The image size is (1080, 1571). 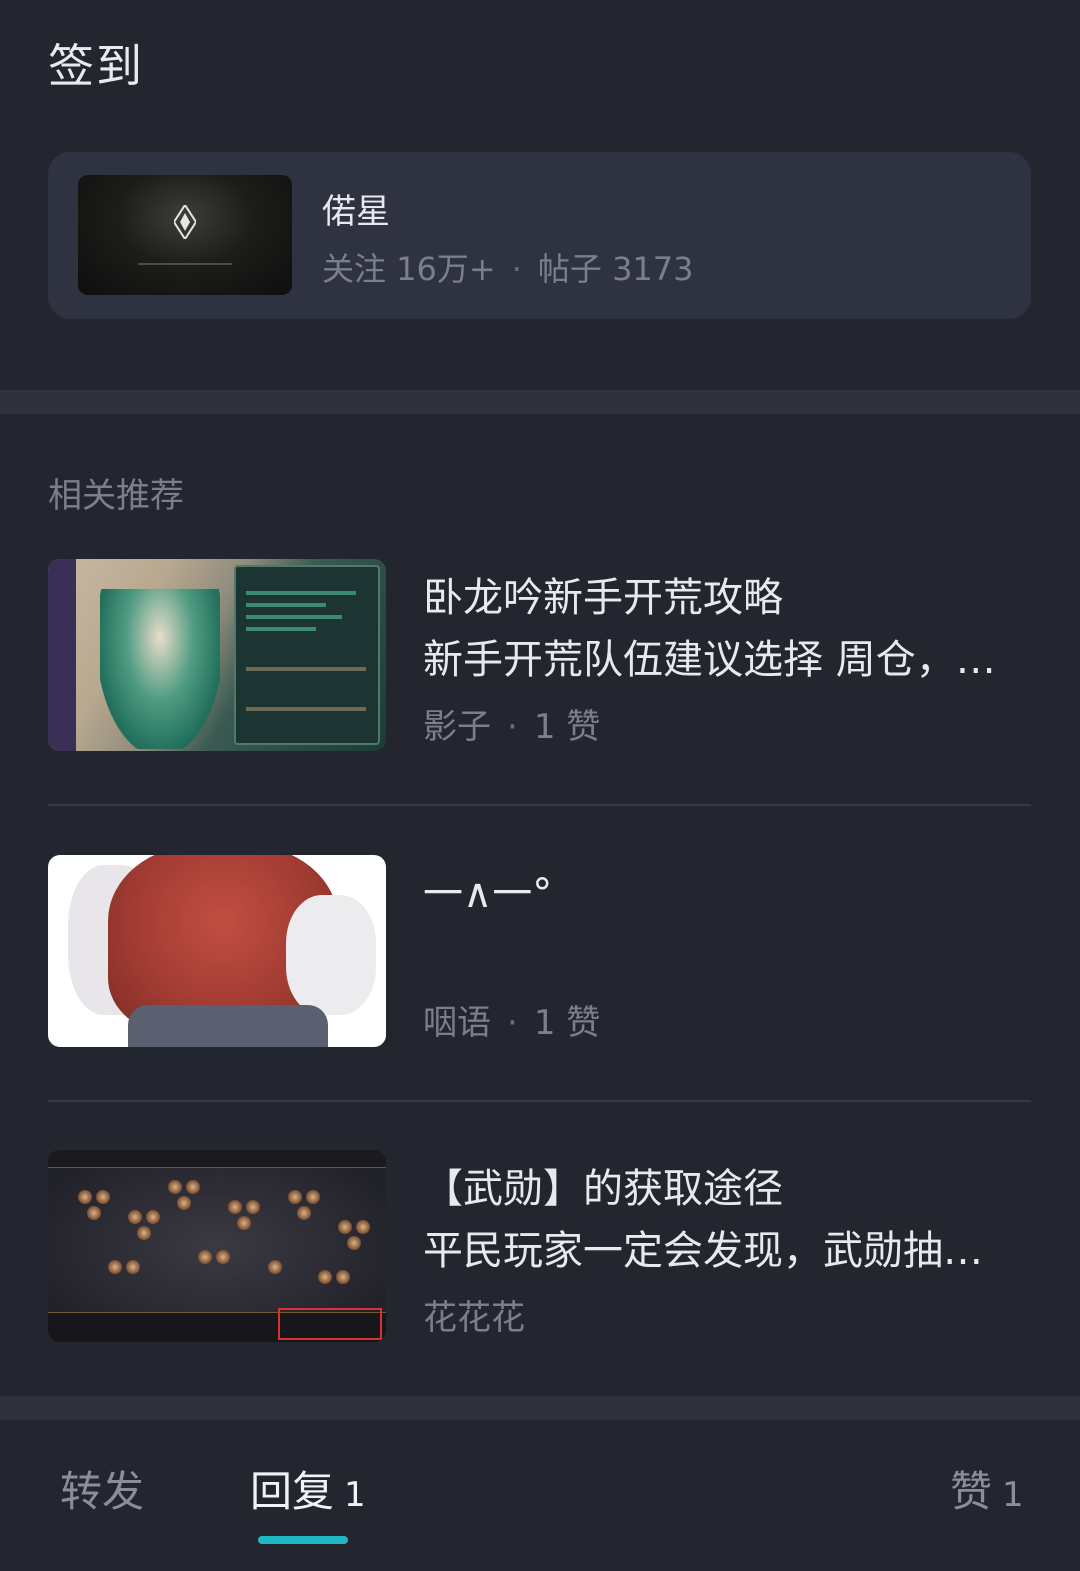 What do you see at coordinates (508, 267) in the screenshot?
I see `forum-stats: 关注 16万+ · 帖子 3173` at bounding box center [508, 267].